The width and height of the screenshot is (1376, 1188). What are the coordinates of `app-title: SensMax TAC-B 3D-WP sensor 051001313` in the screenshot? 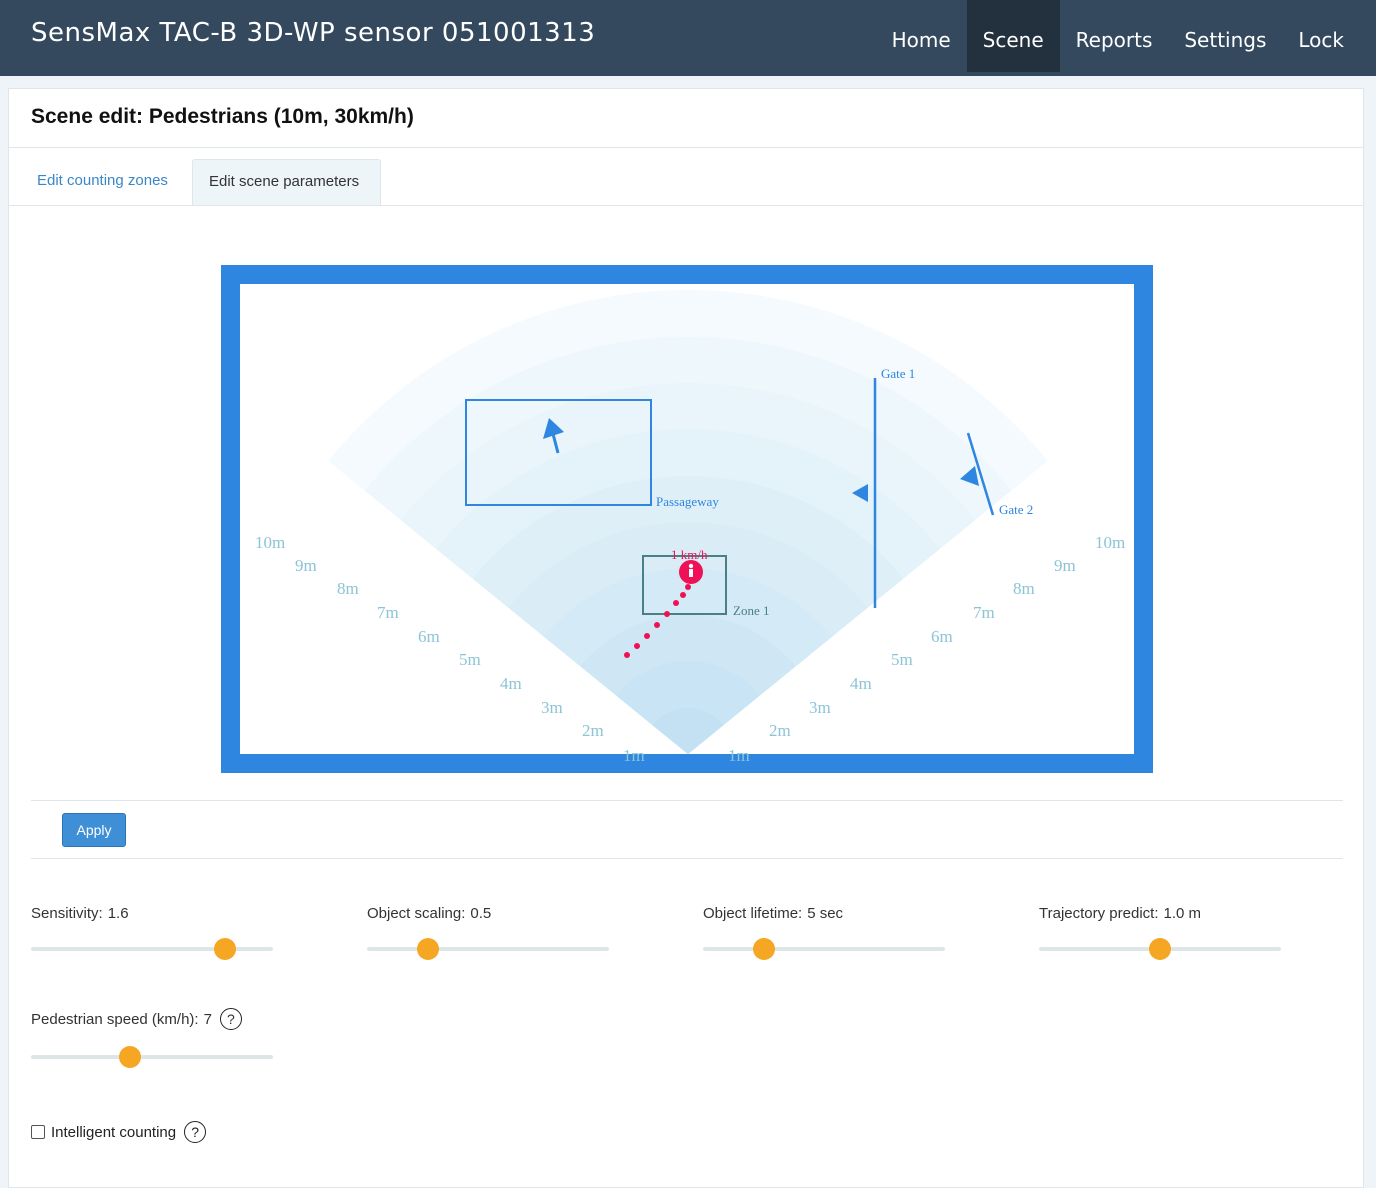 It's located at (313, 33).